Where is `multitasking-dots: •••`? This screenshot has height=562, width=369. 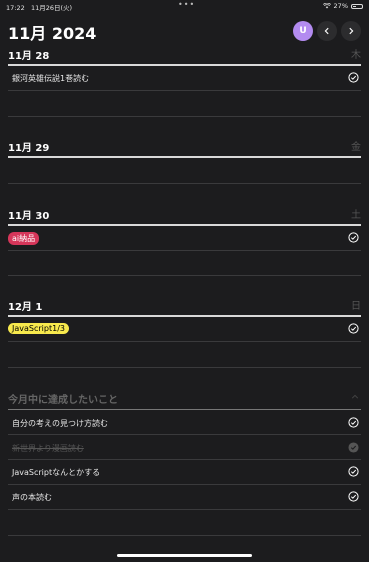
multitasking-dots: ••• is located at coordinates (186, 4).